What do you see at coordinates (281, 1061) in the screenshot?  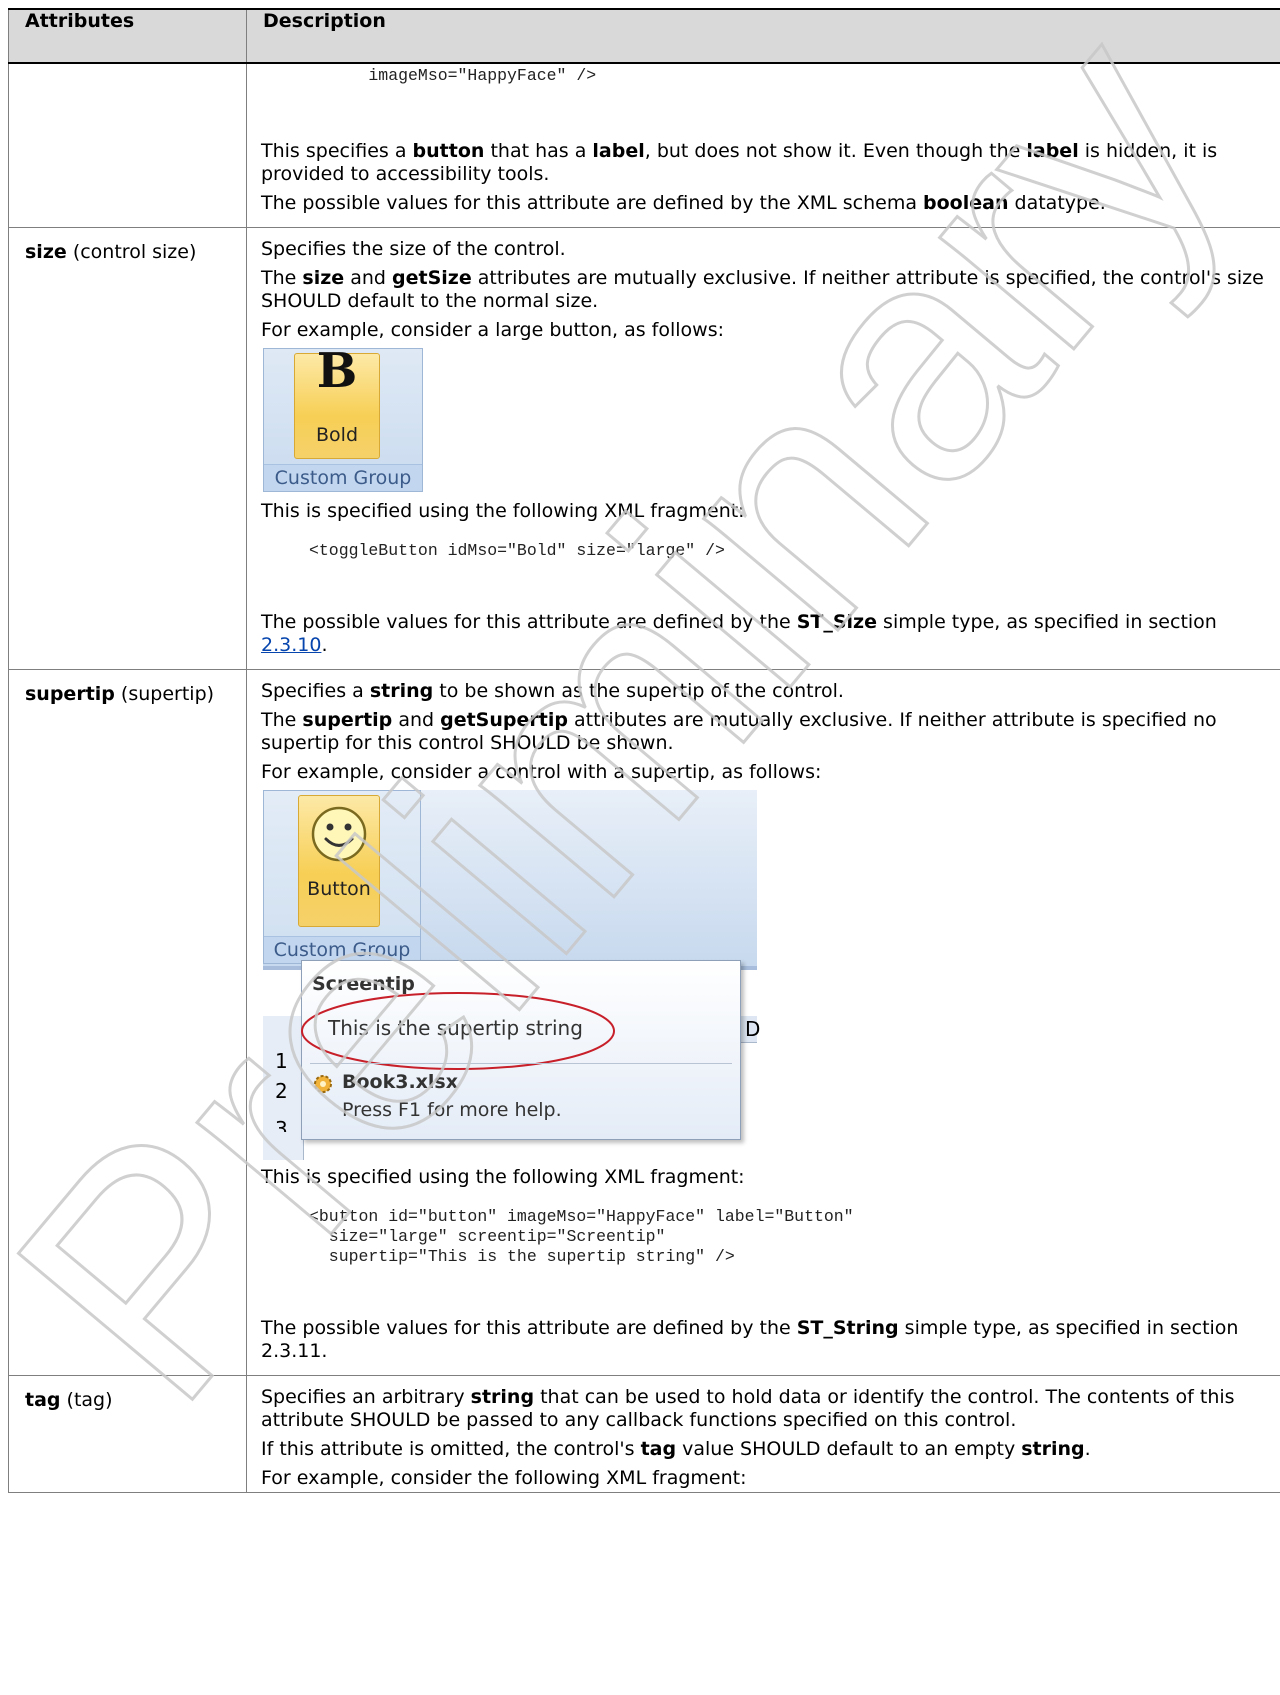 I see `row-header: 1` at bounding box center [281, 1061].